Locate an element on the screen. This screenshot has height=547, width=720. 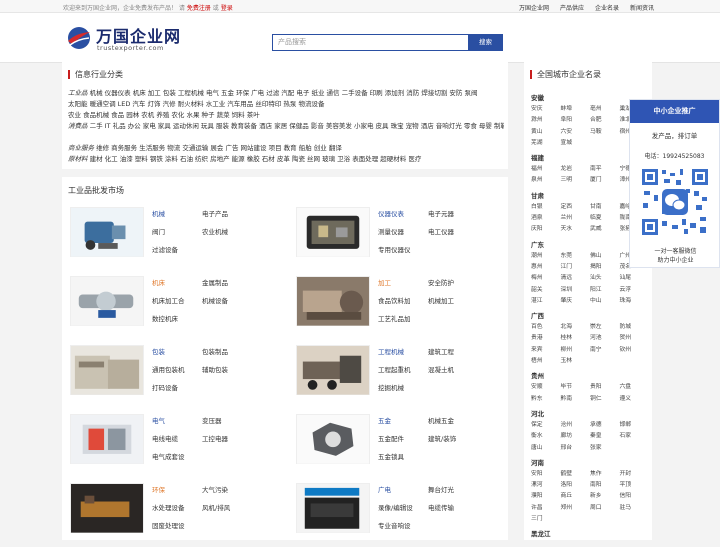
market-item: 数控机床 is located at coordinates (168, 319).